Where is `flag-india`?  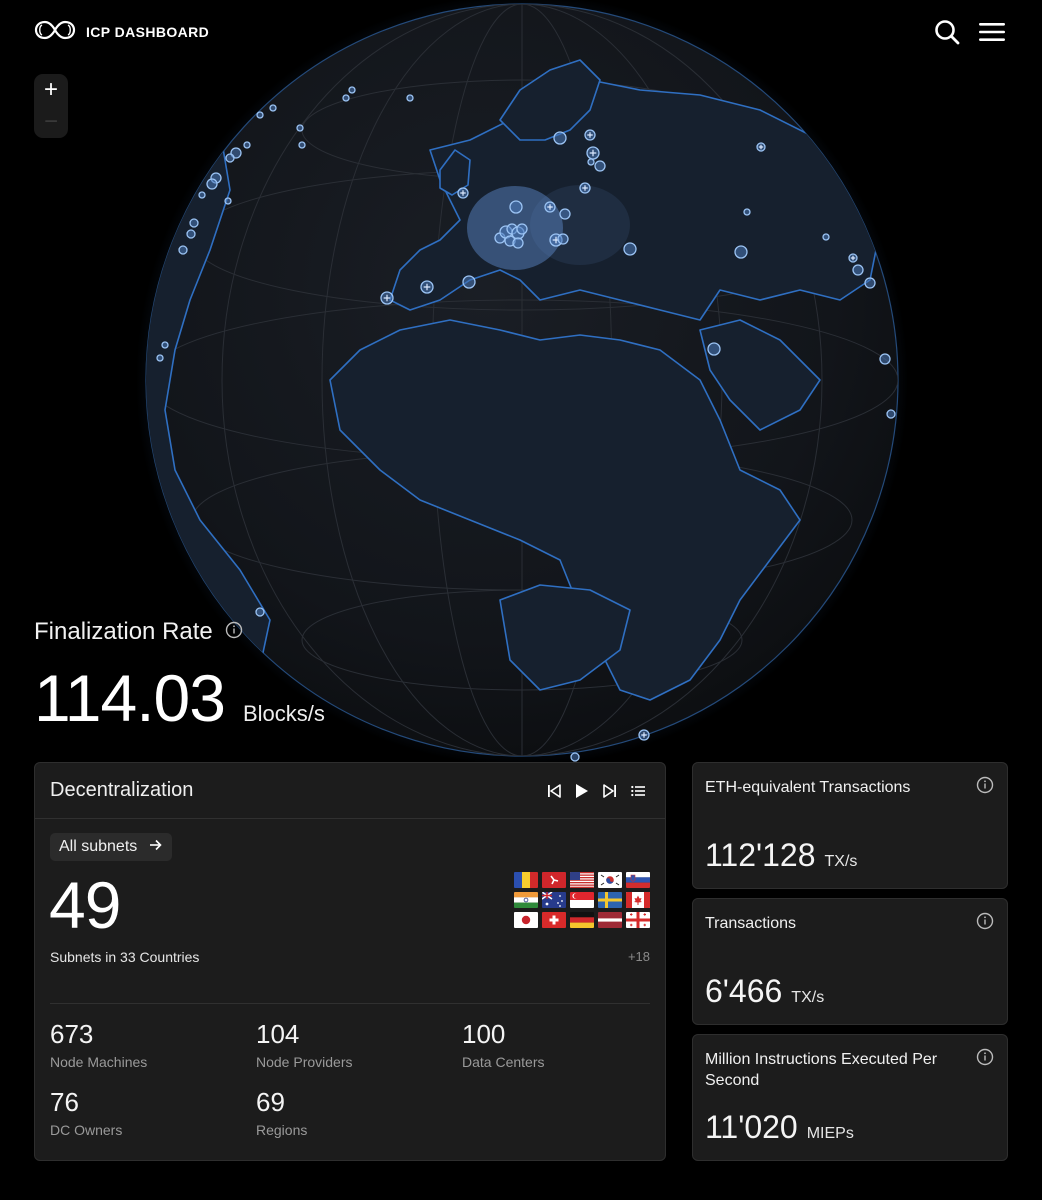
flag-india is located at coordinates (526, 900).